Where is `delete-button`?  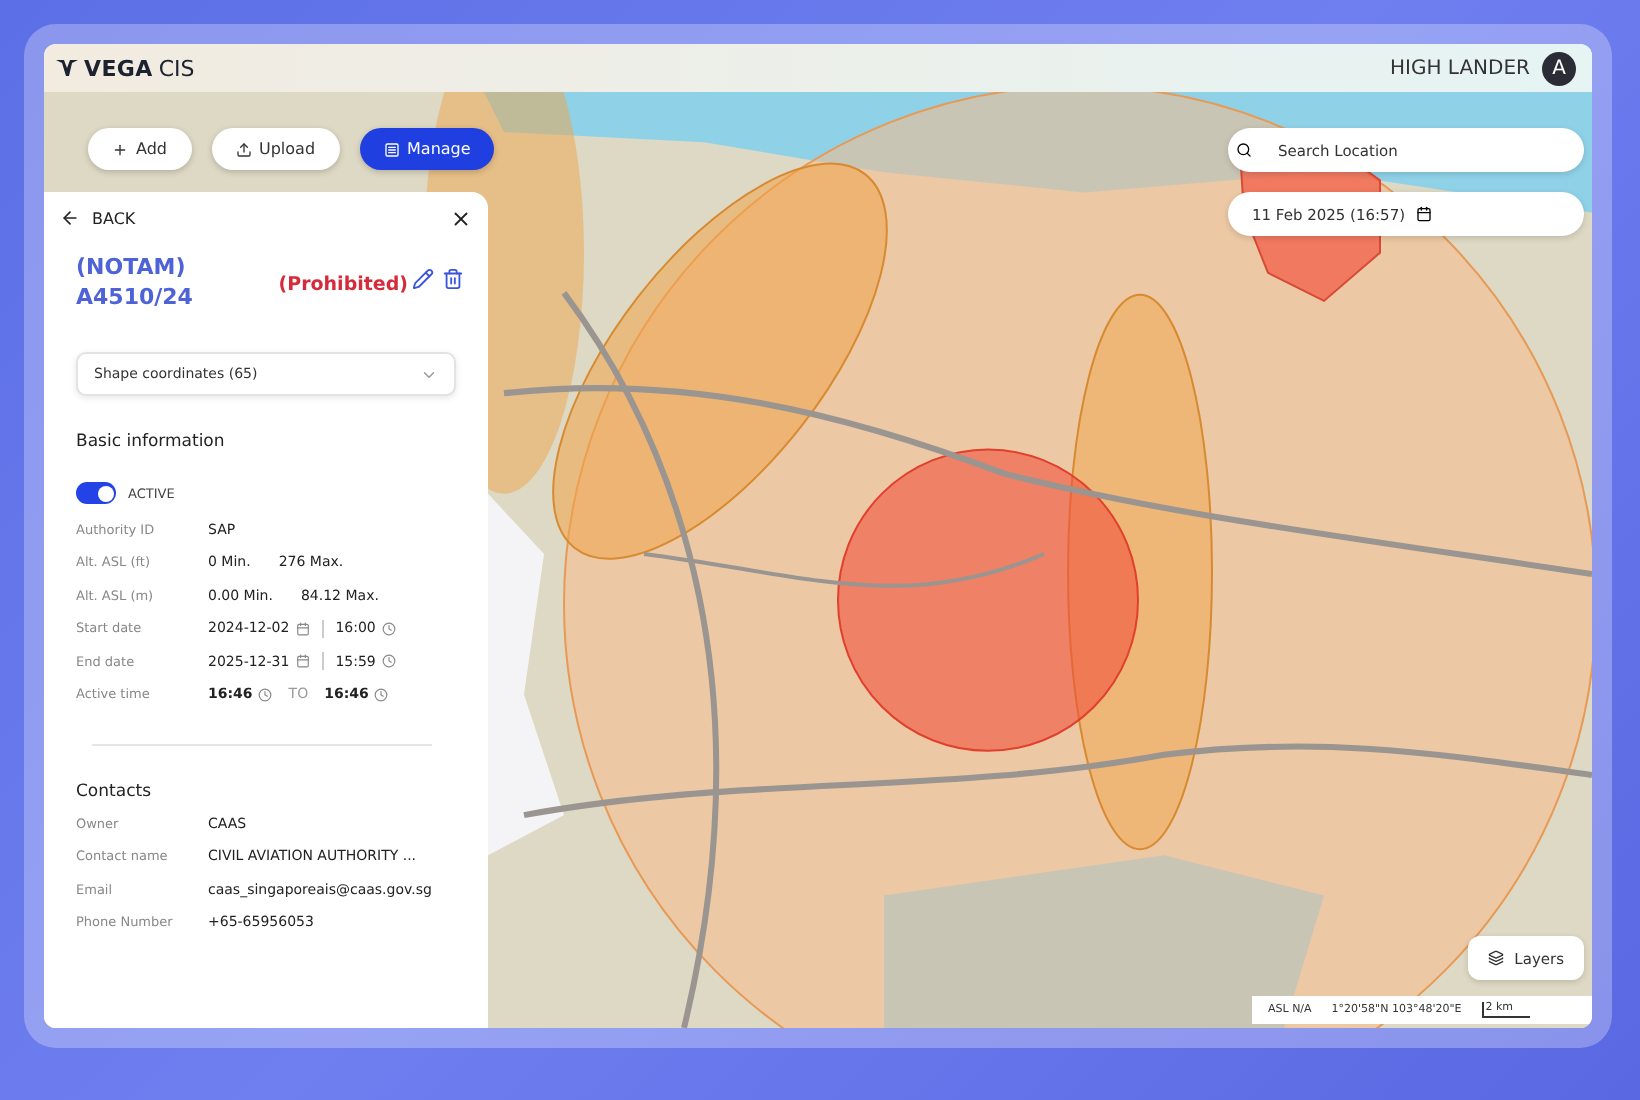 delete-button is located at coordinates (453, 278).